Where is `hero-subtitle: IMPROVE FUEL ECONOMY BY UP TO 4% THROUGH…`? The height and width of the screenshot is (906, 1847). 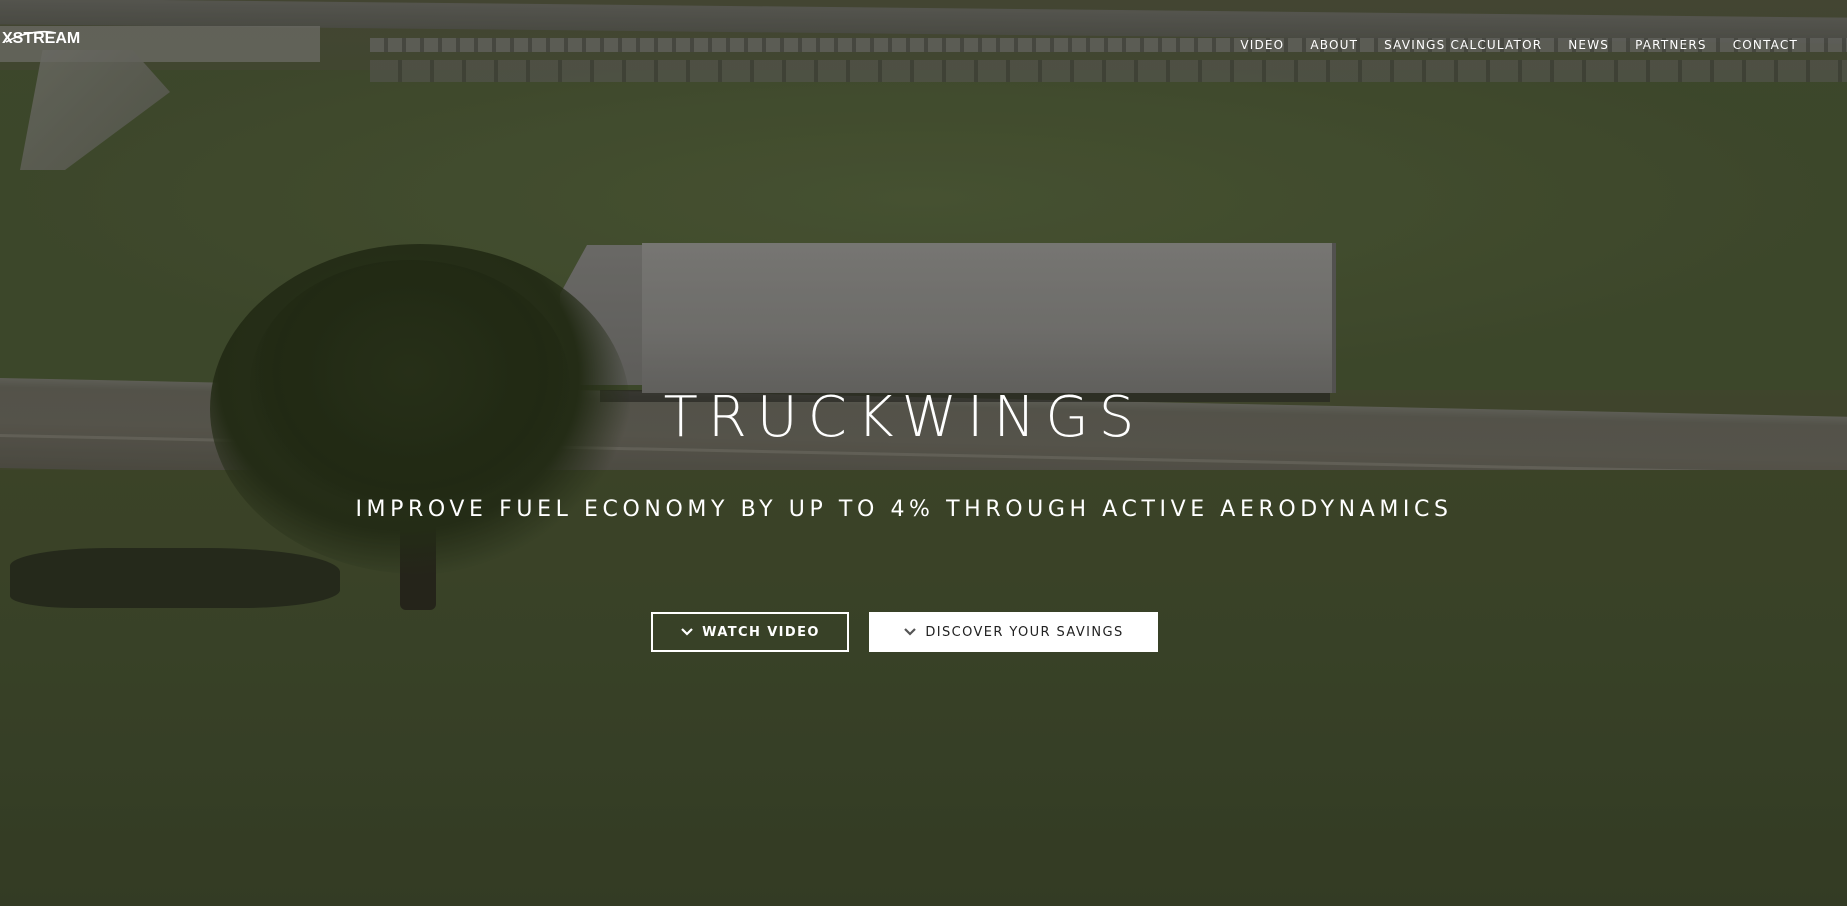 hero-subtitle: IMPROVE FUEL ECONOMY BY UP TO 4% THROUGH… is located at coordinates (904, 509).